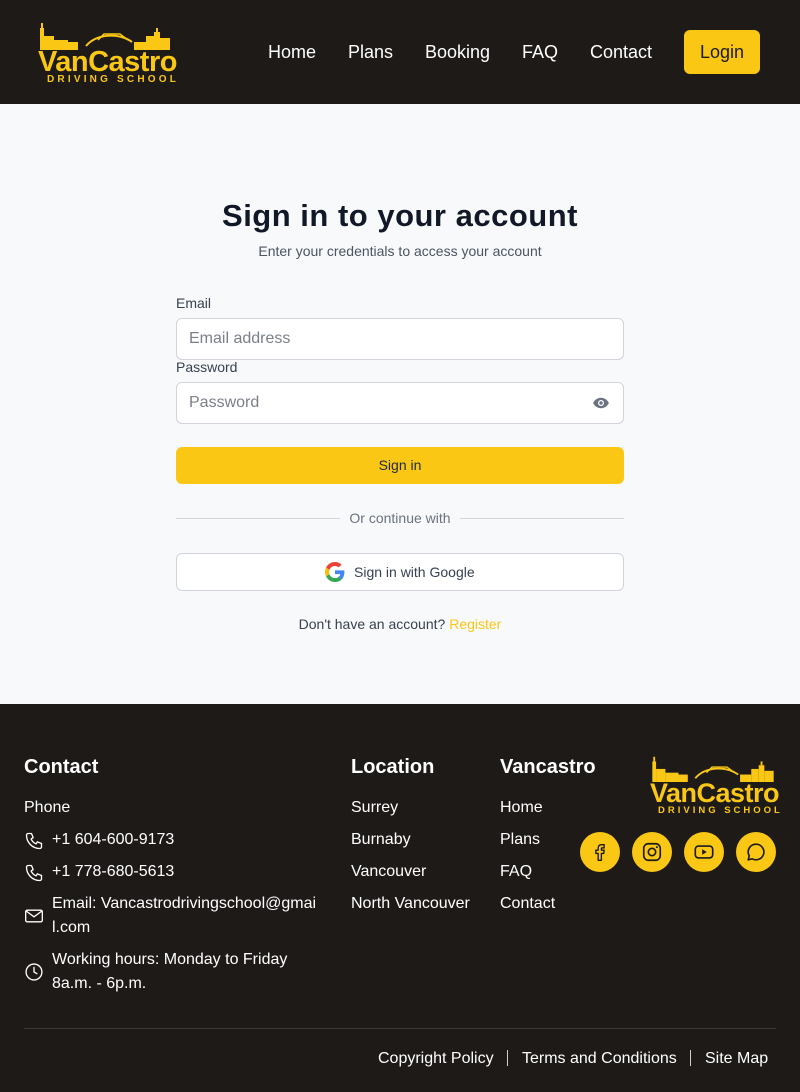  I want to click on email-field-wrapper, so click(400, 339).